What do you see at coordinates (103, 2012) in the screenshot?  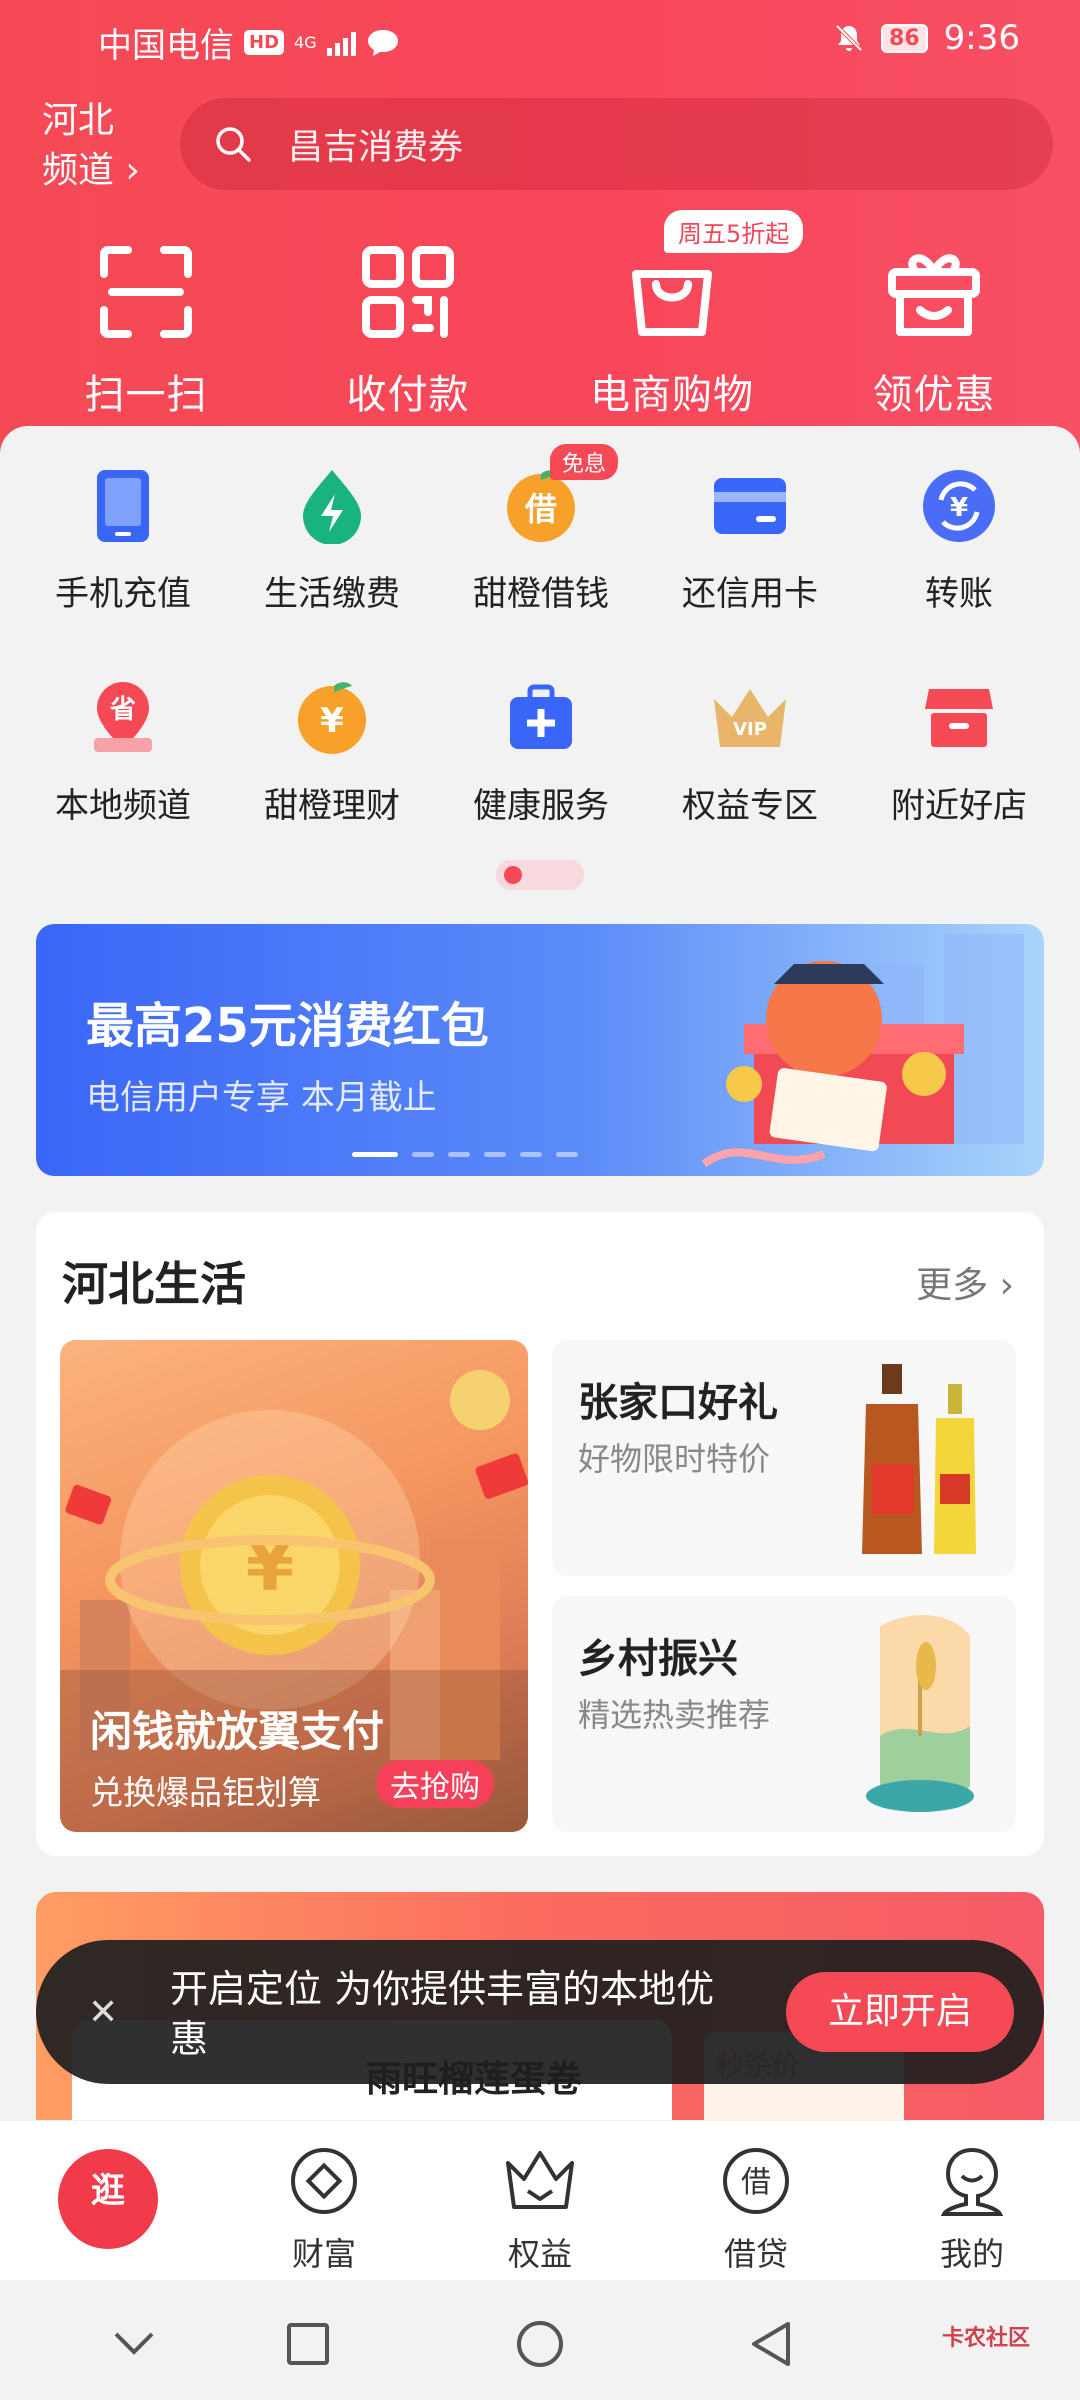 I see `close-icon: ✕` at bounding box center [103, 2012].